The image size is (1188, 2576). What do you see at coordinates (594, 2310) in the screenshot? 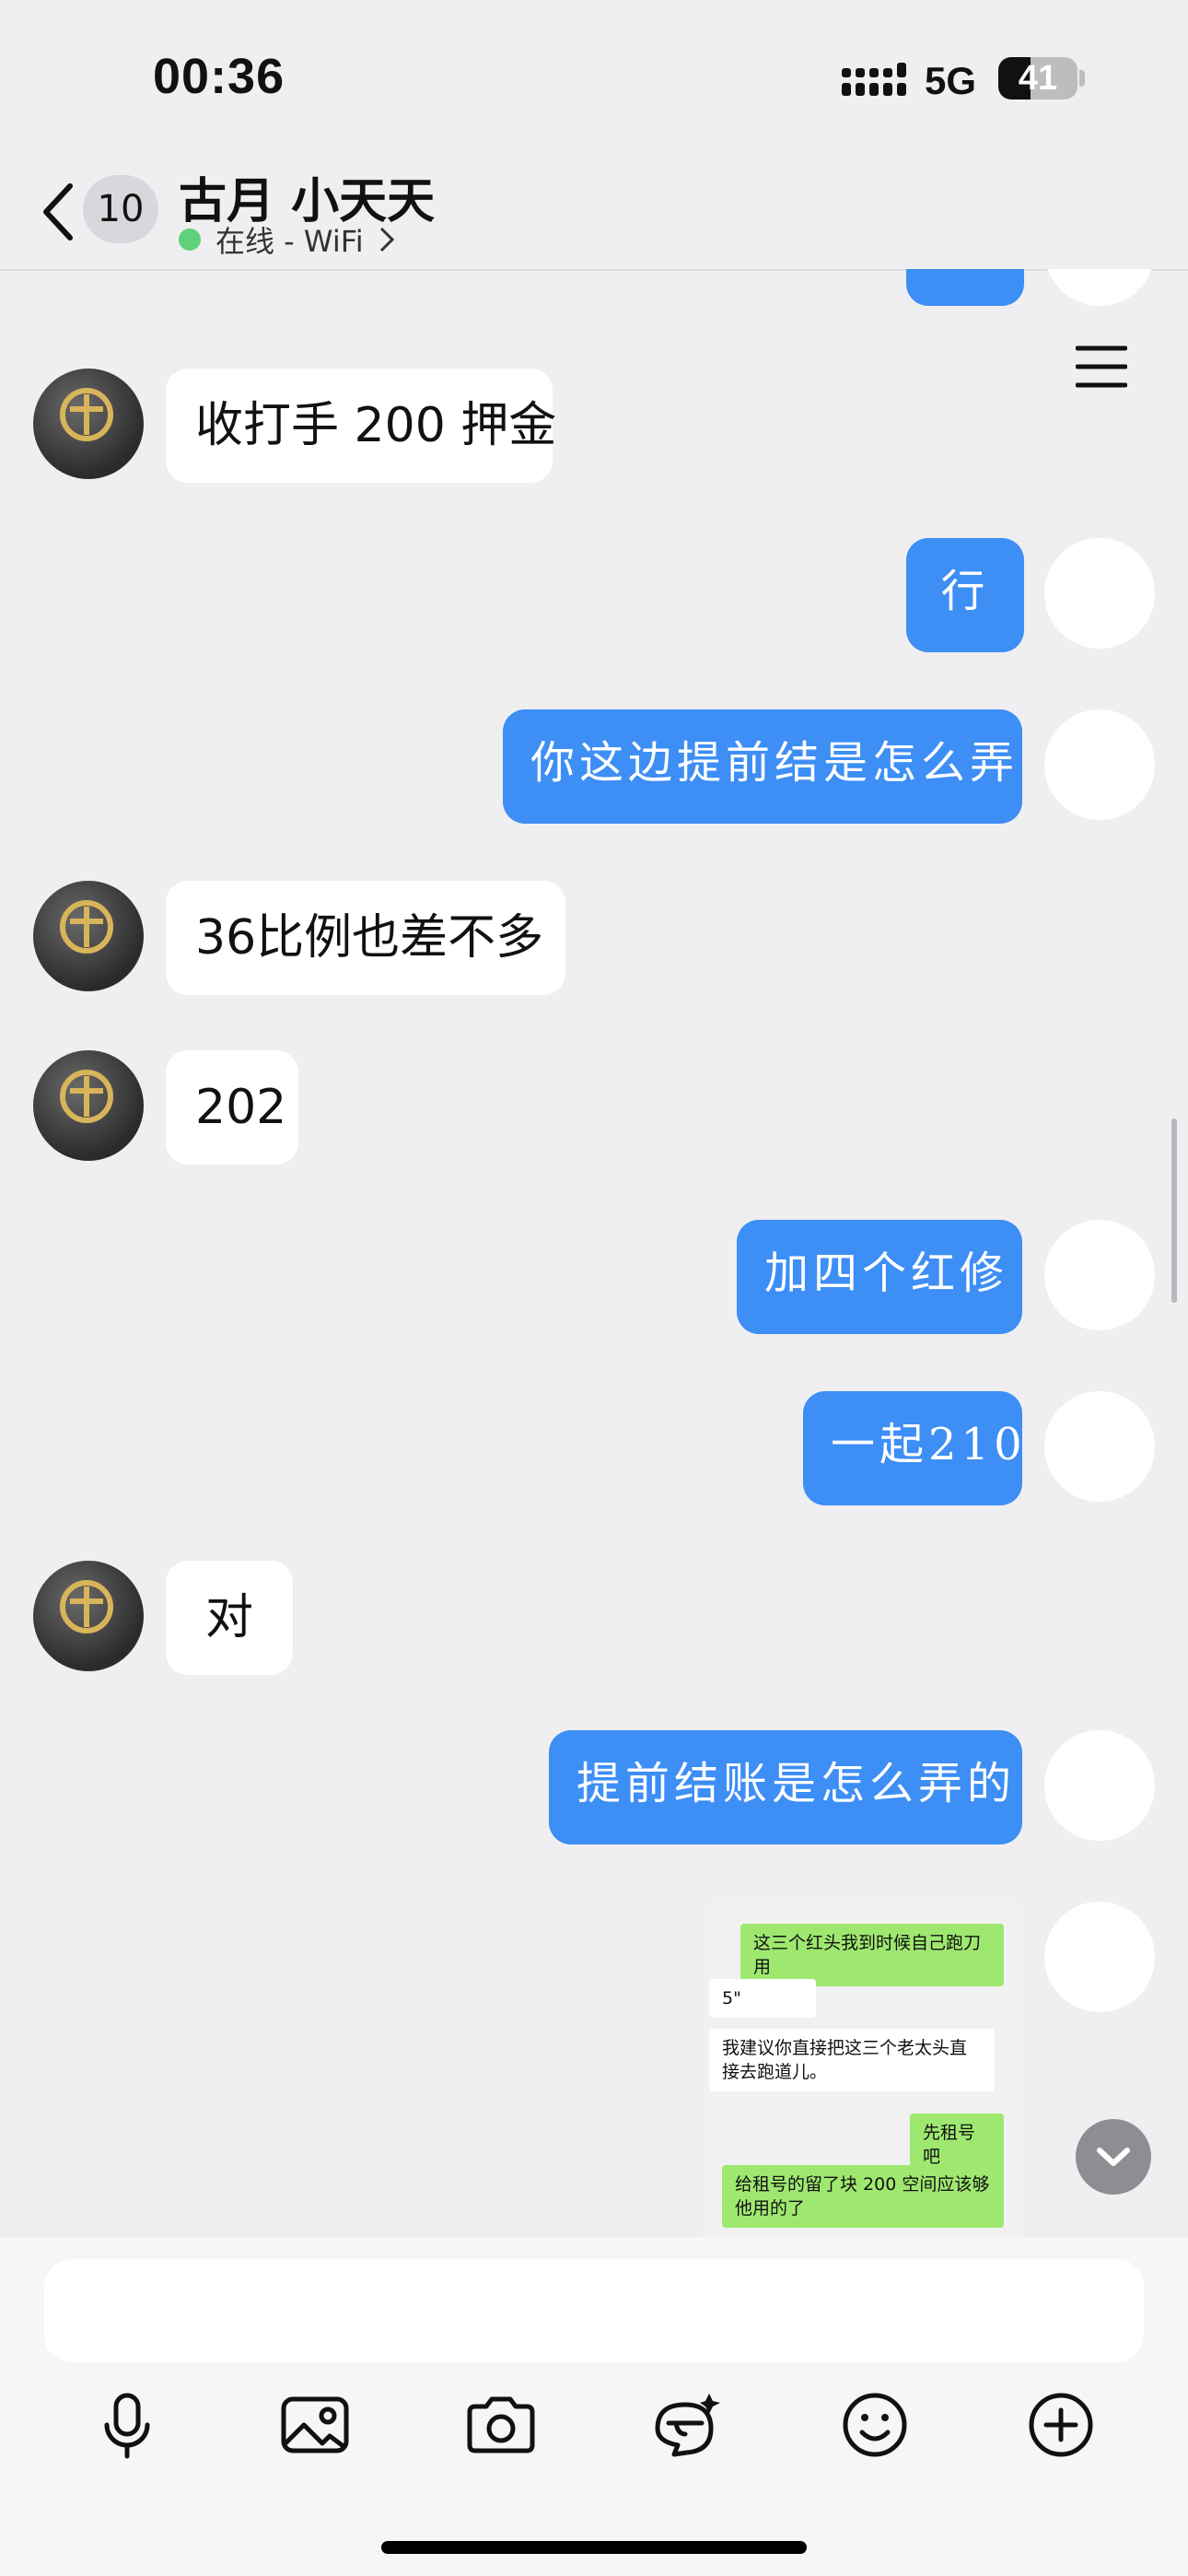
I see `message-input` at bounding box center [594, 2310].